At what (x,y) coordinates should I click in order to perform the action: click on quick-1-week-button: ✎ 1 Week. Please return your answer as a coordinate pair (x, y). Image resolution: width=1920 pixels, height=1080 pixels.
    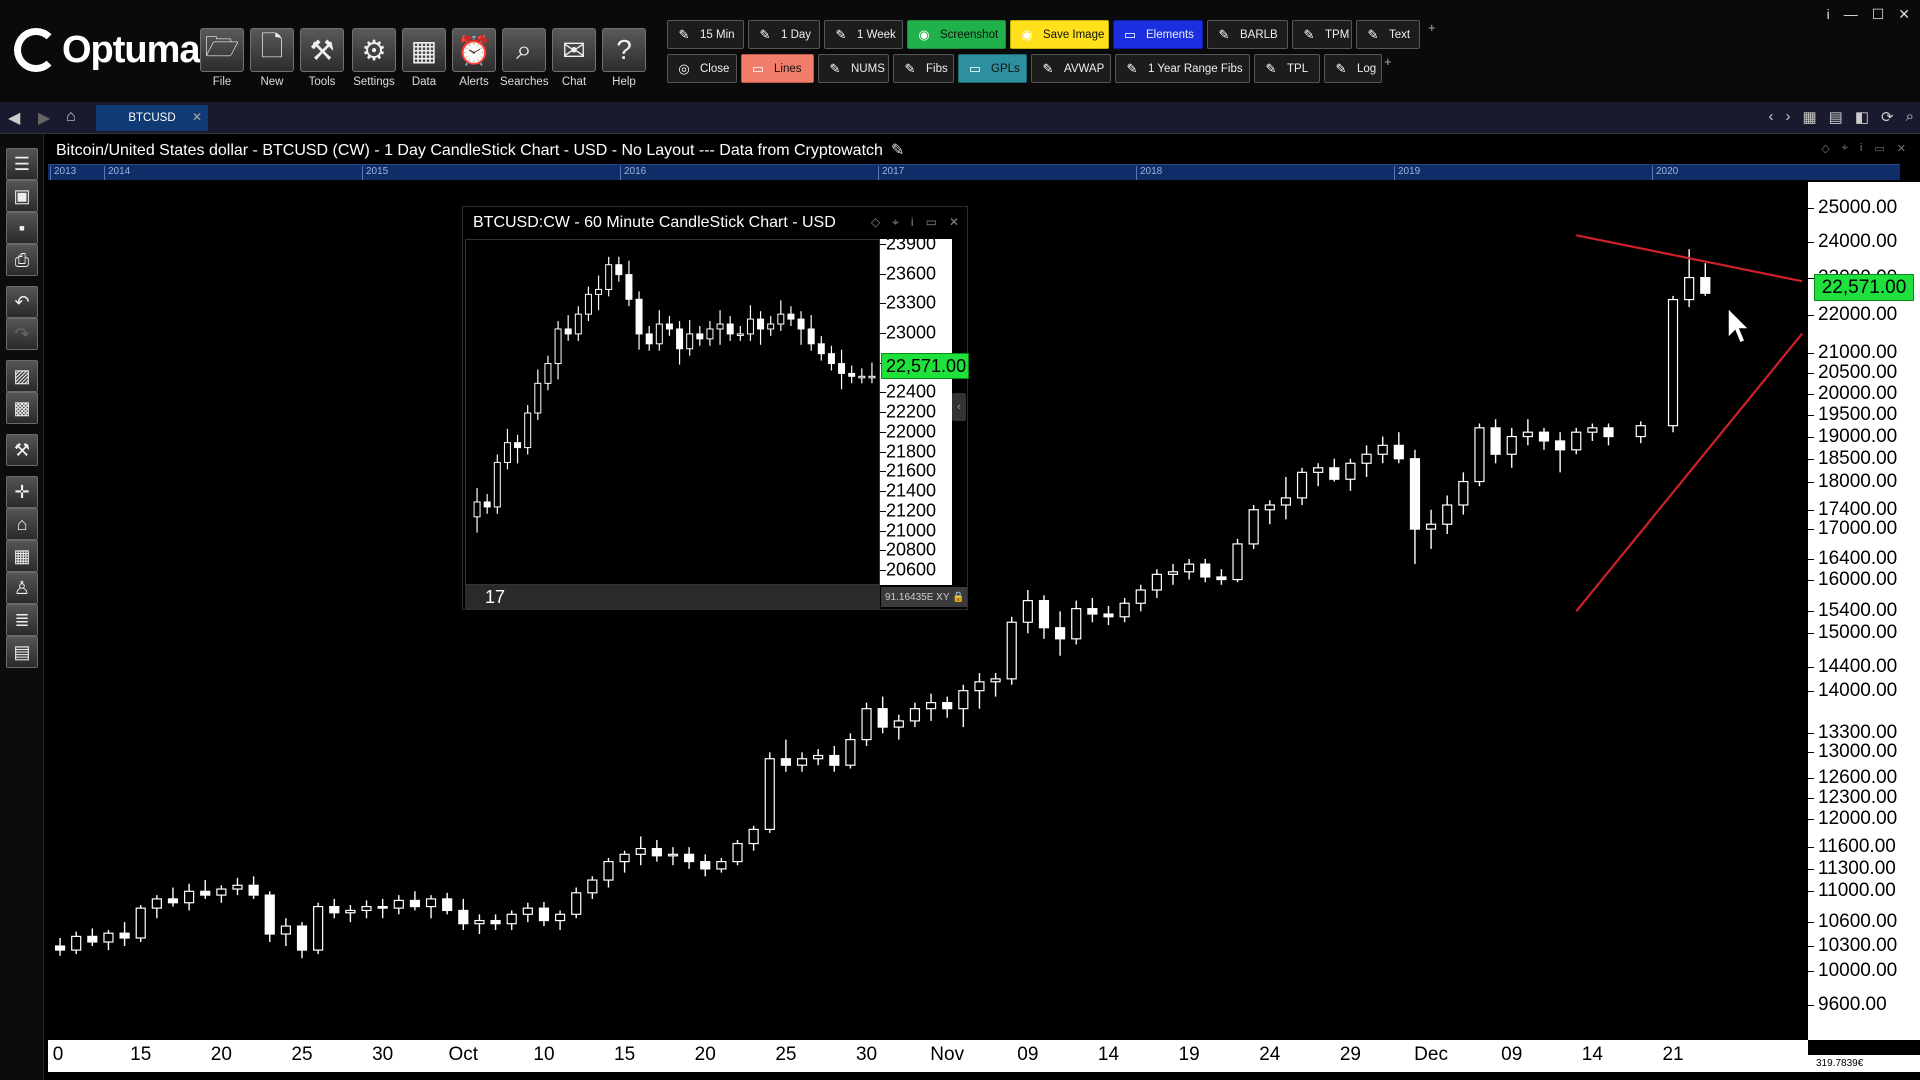
    Looking at the image, I should click on (863, 34).